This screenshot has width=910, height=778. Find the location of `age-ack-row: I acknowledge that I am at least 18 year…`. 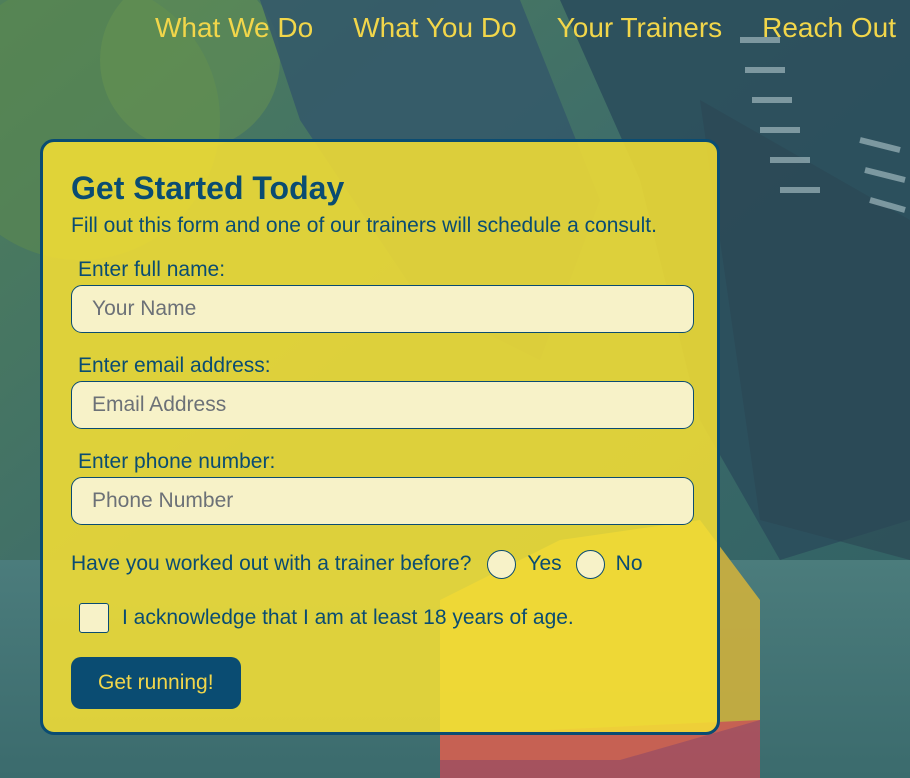

age-ack-row: I acknowledge that I am at least 18 year… is located at coordinates (384, 618).